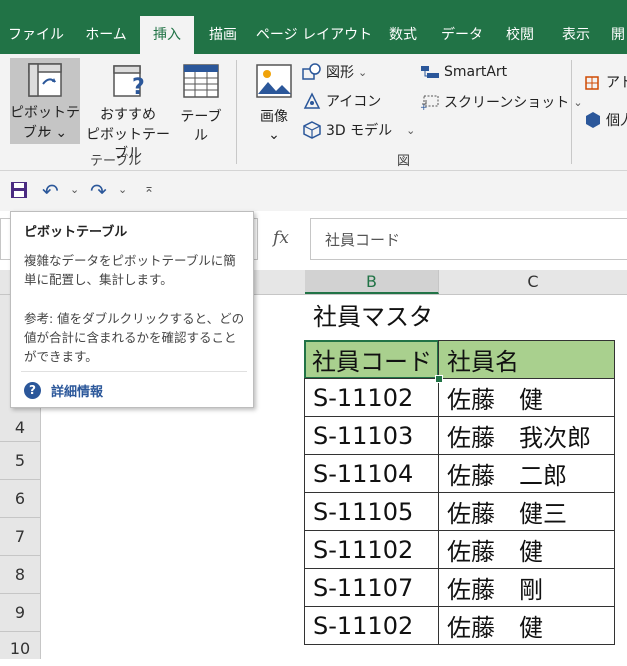 This screenshot has height=666, width=627. What do you see at coordinates (116, 161) in the screenshot?
I see `tables-group-label: テーブル` at bounding box center [116, 161].